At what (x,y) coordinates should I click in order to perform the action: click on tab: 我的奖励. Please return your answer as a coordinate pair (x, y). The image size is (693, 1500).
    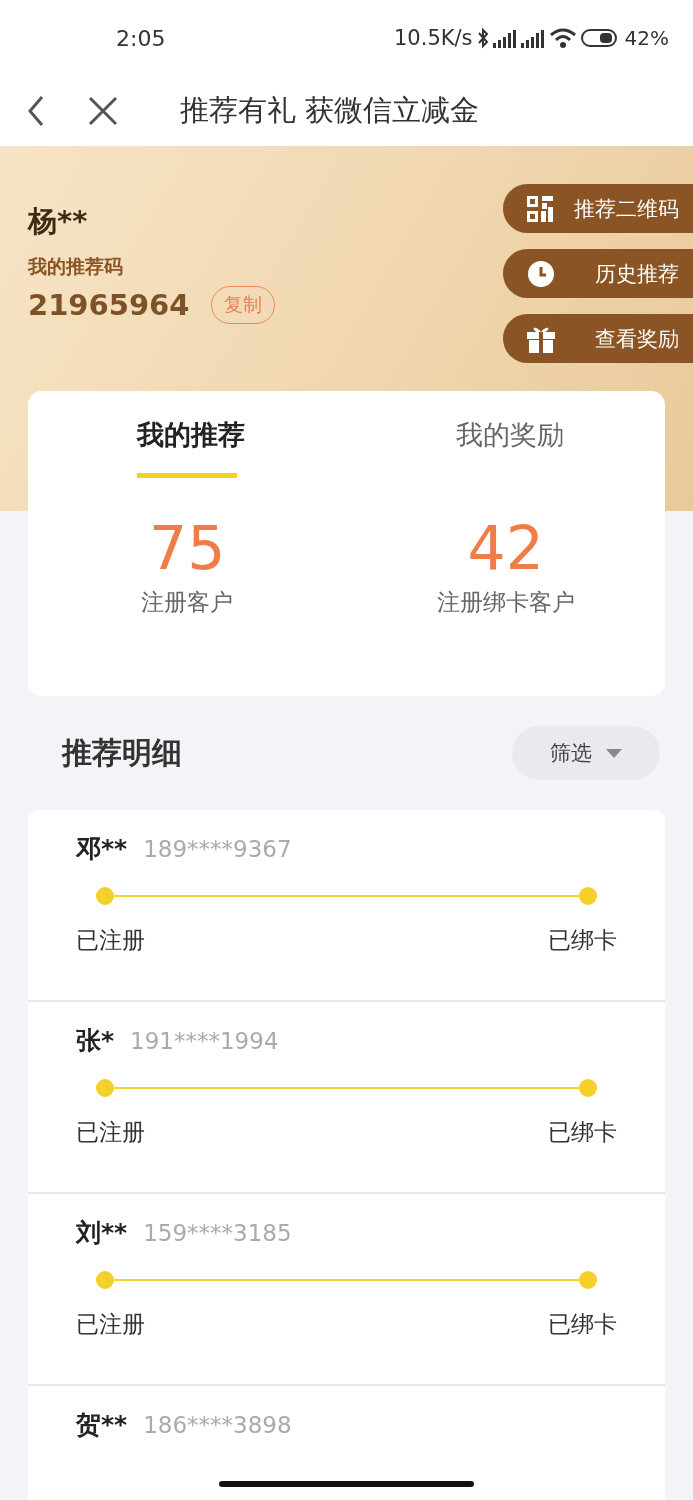
    Looking at the image, I should click on (505, 434).